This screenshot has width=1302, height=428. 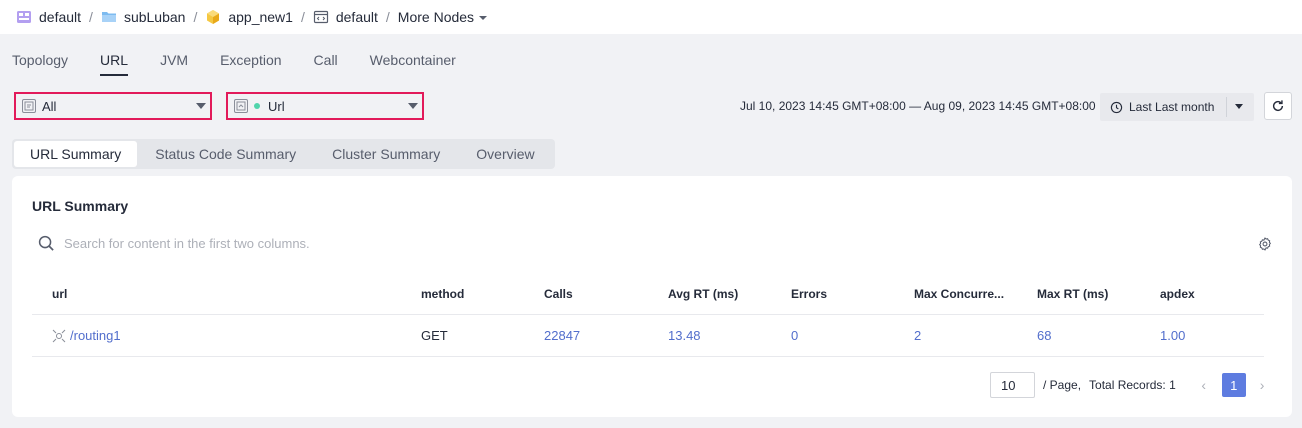 What do you see at coordinates (24, 17) in the screenshot?
I see `workspace-icon` at bounding box center [24, 17].